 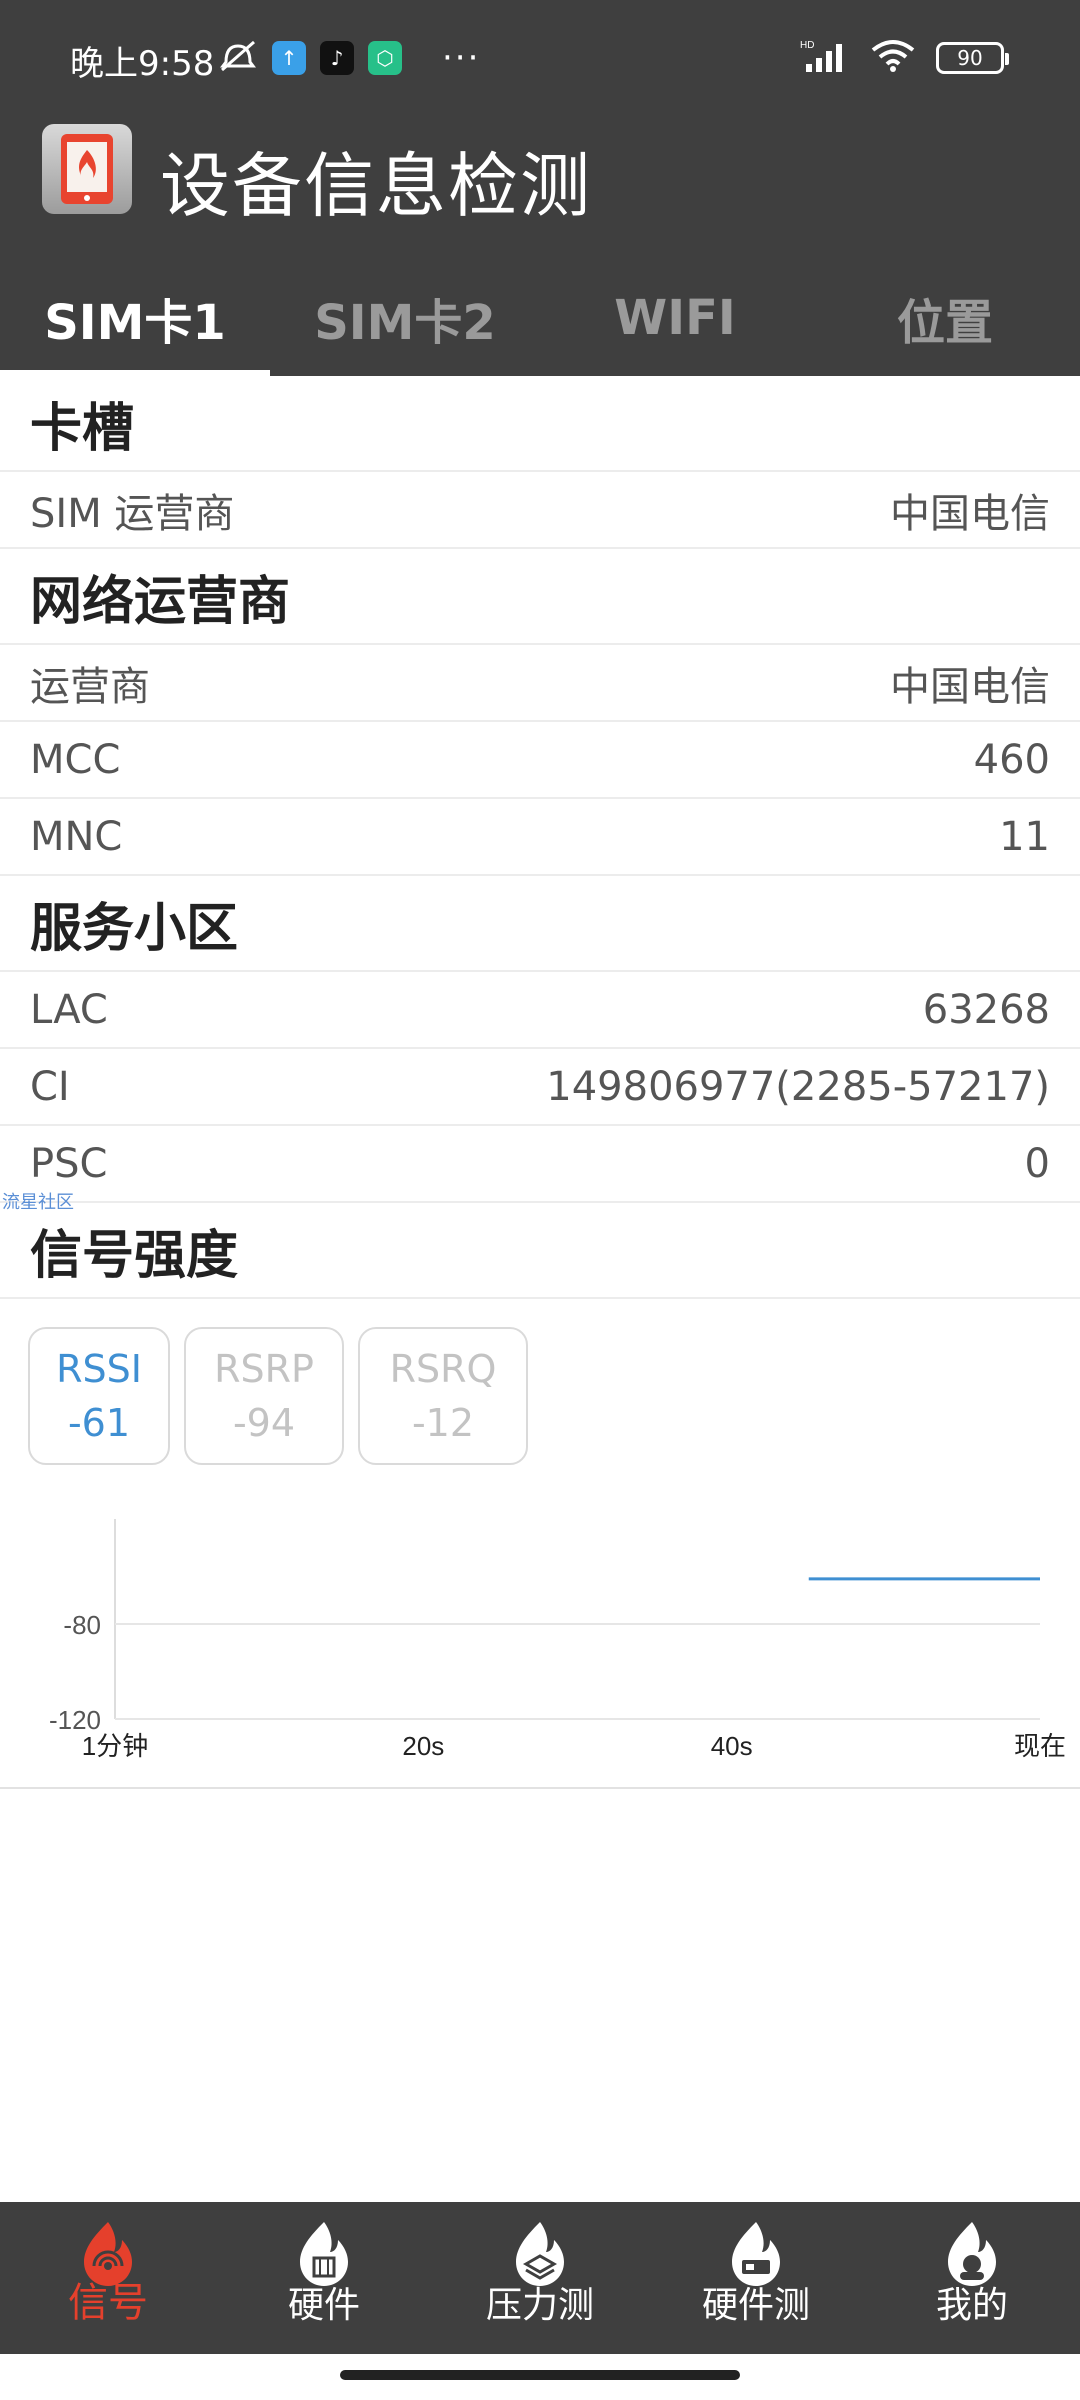 I want to click on signal-card-rsrp: RSRP -94, so click(x=264, y=1396).